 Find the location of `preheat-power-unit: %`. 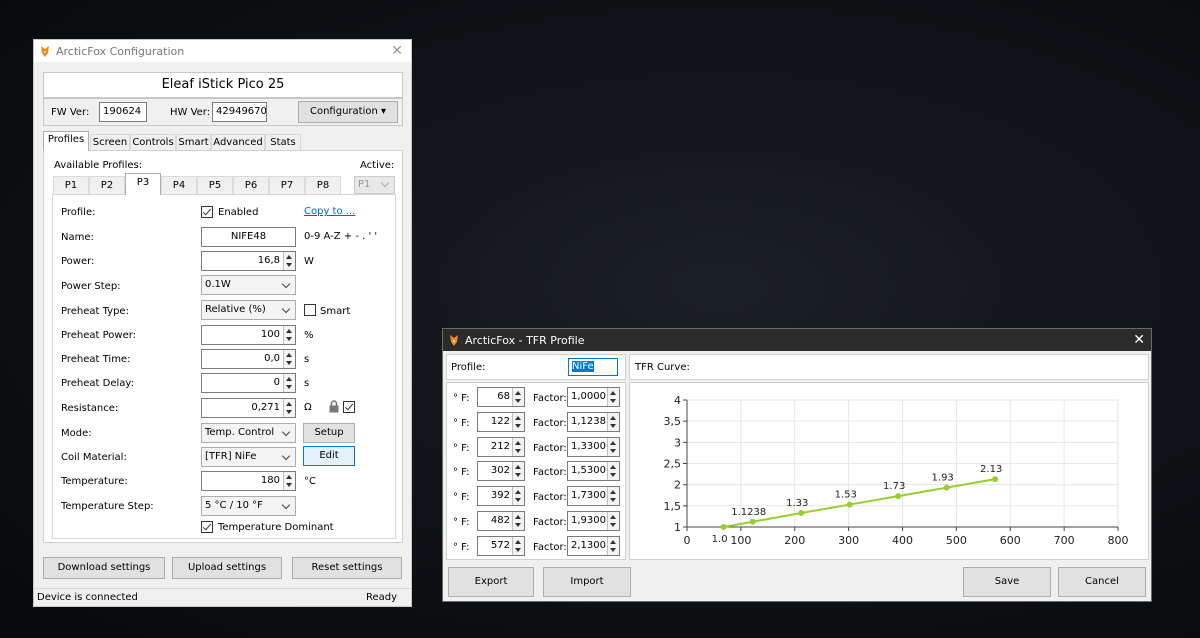

preheat-power-unit: % is located at coordinates (309, 335).